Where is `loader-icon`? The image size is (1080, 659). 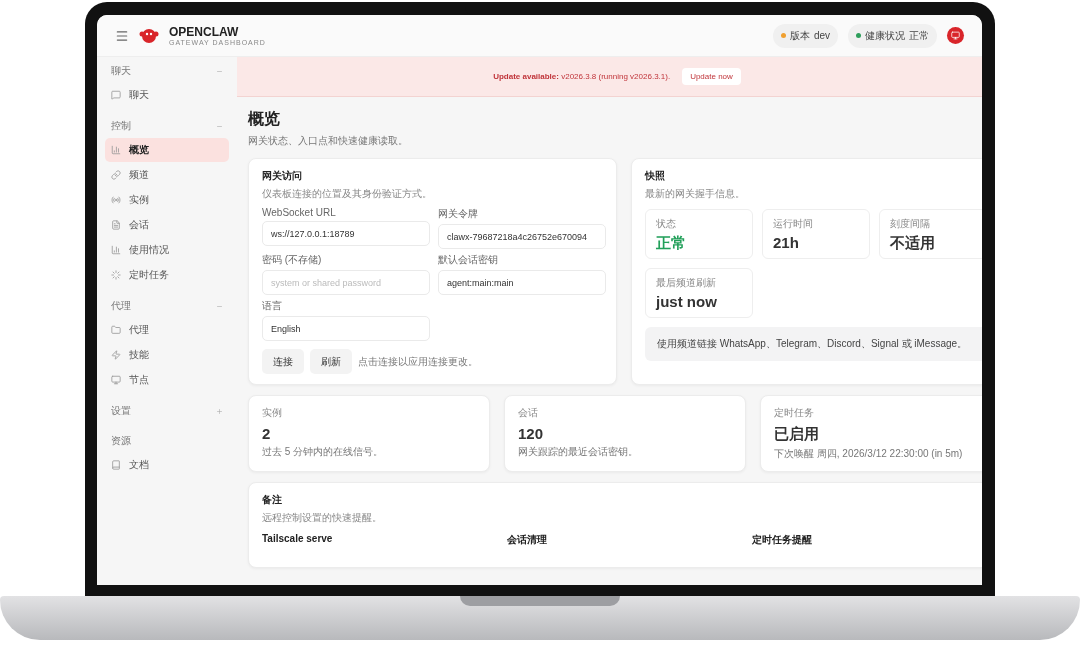
loader-icon is located at coordinates (116, 275).